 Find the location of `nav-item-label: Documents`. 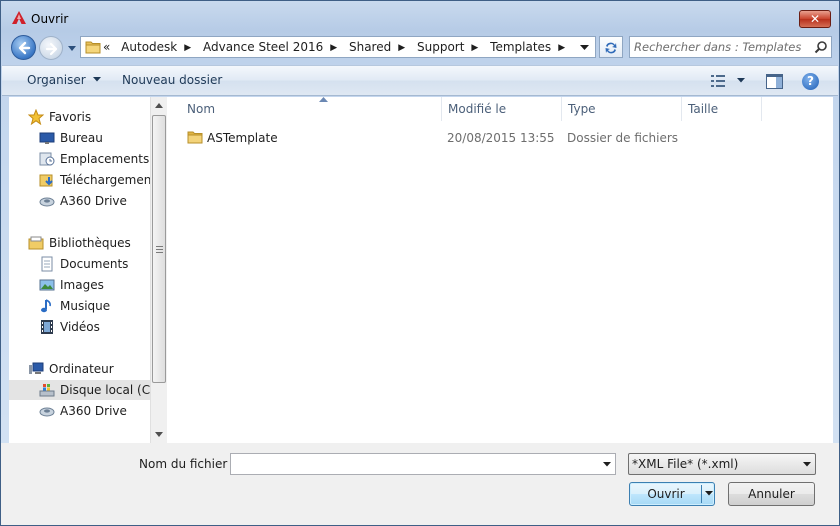

nav-item-label: Documents is located at coordinates (94, 264).